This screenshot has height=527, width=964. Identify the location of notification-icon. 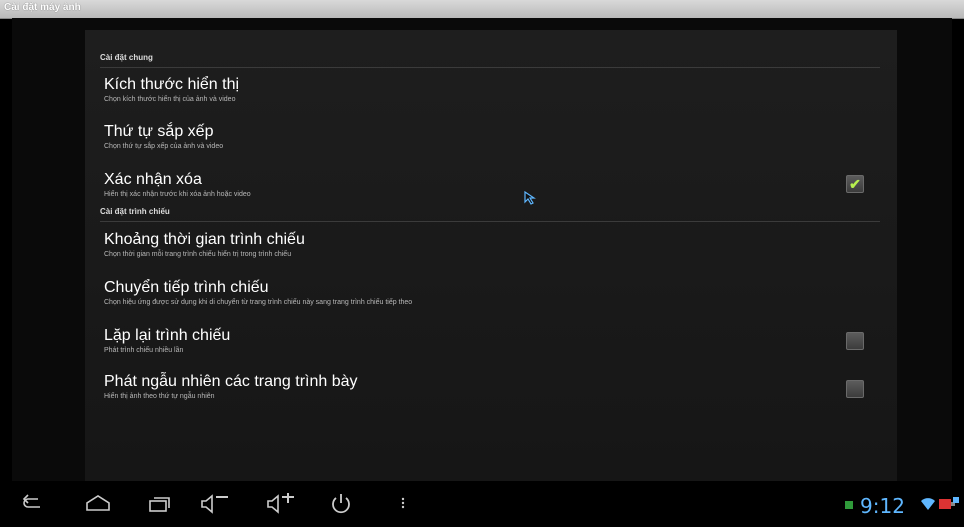
(849, 505).